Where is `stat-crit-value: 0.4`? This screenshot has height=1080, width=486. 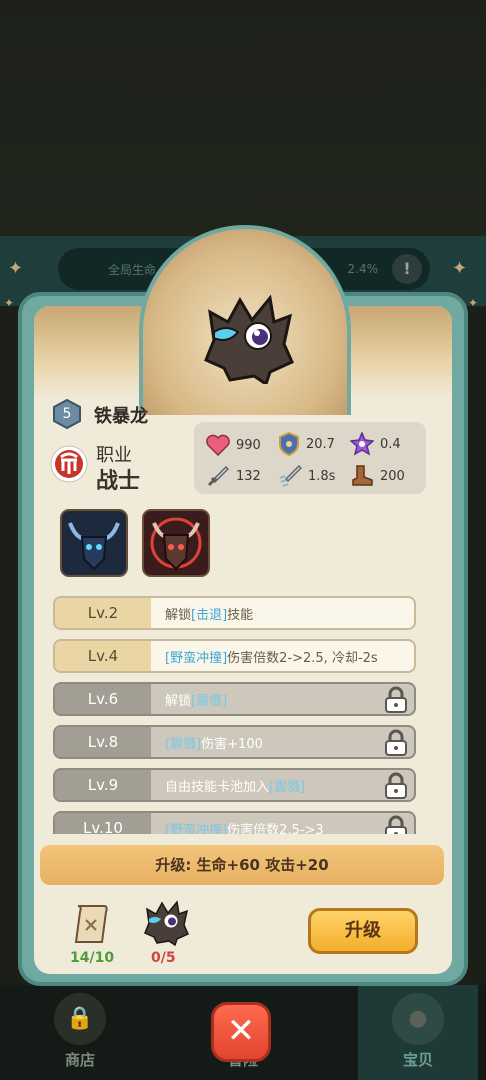
stat-crit-value: 0.4 is located at coordinates (390, 444).